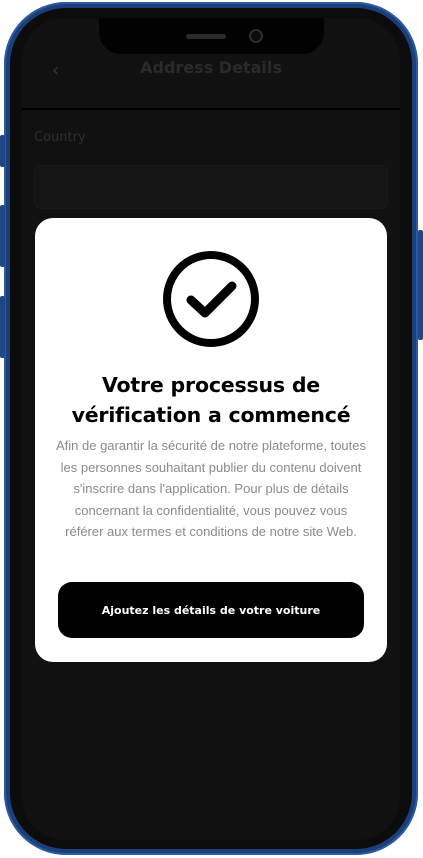  I want to click on country-label: Country, so click(60, 137).